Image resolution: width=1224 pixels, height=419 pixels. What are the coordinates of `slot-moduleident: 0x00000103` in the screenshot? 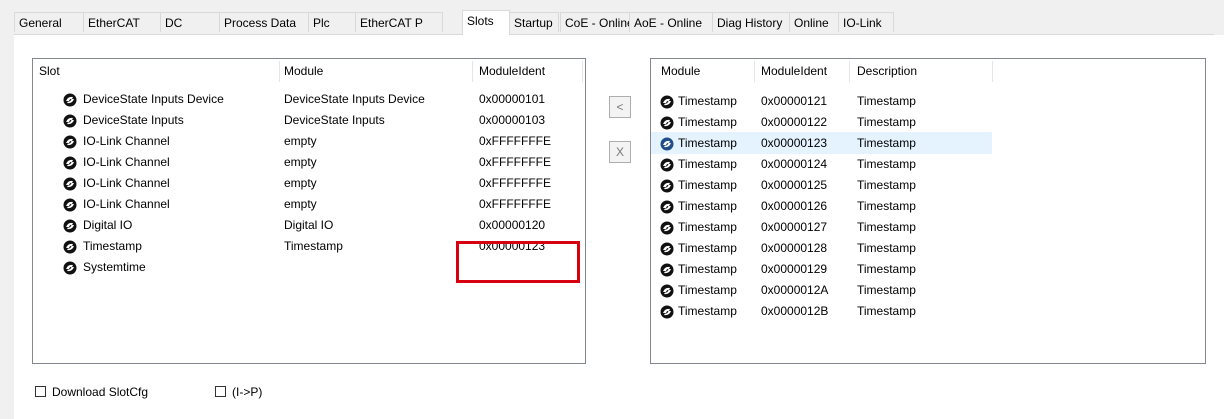 It's located at (512, 120).